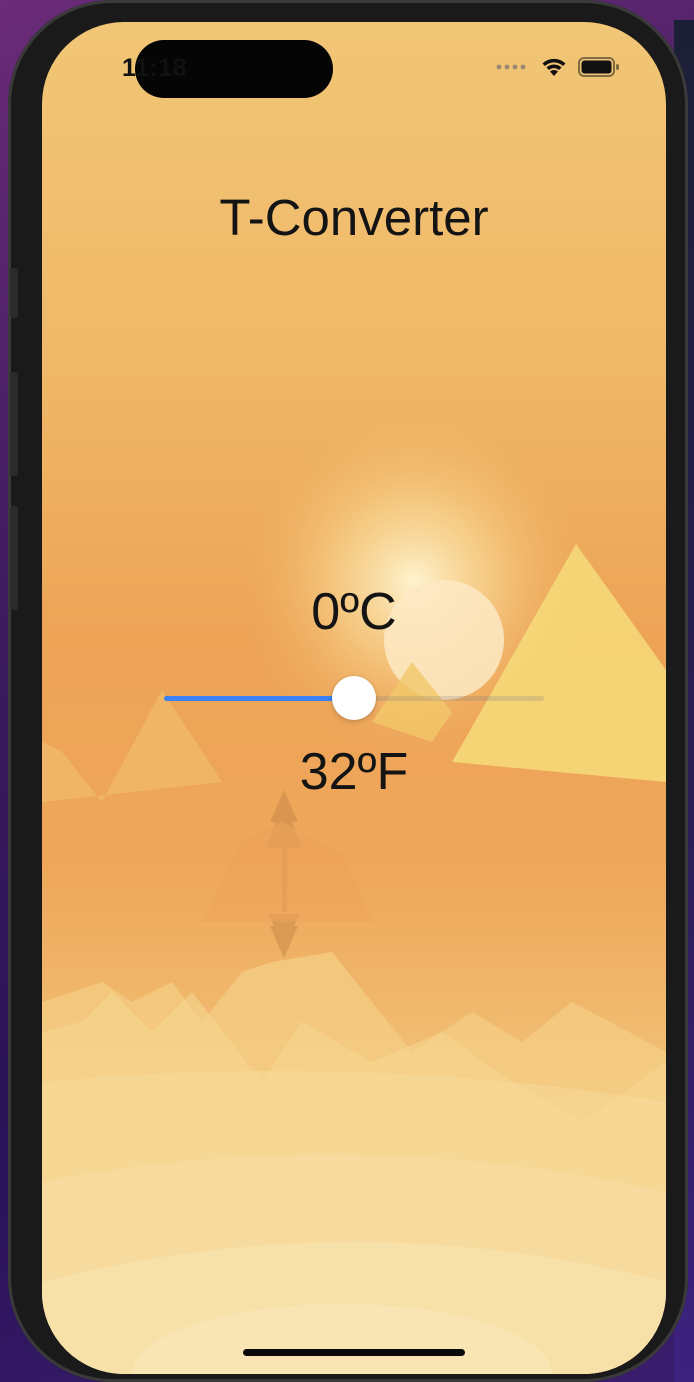  I want to click on action-button, so click(14, 293).